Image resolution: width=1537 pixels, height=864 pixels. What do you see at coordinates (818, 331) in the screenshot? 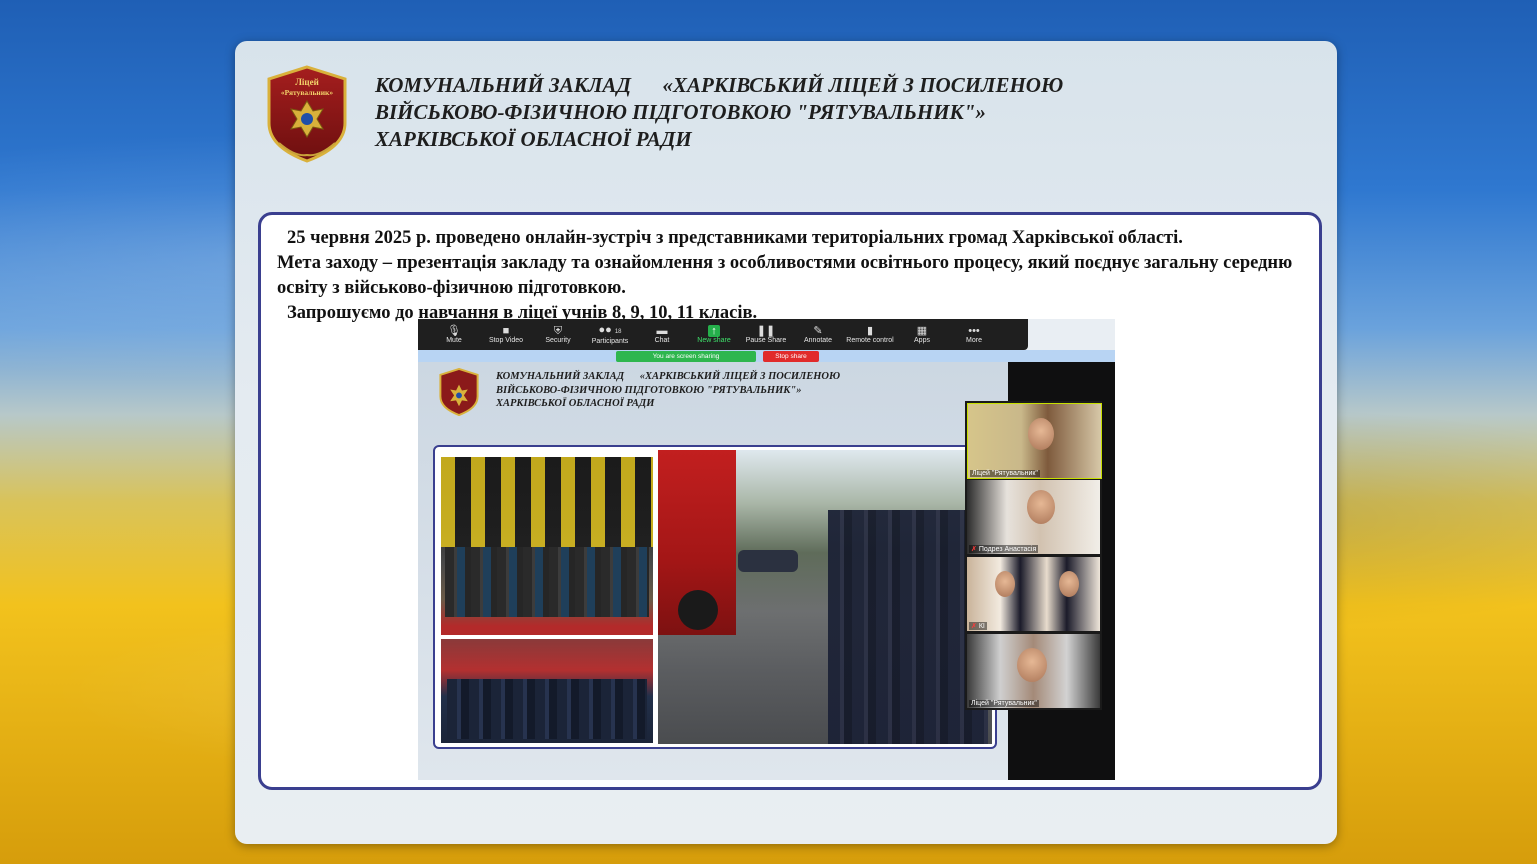
I see `pencil-icon: ✎` at bounding box center [818, 331].